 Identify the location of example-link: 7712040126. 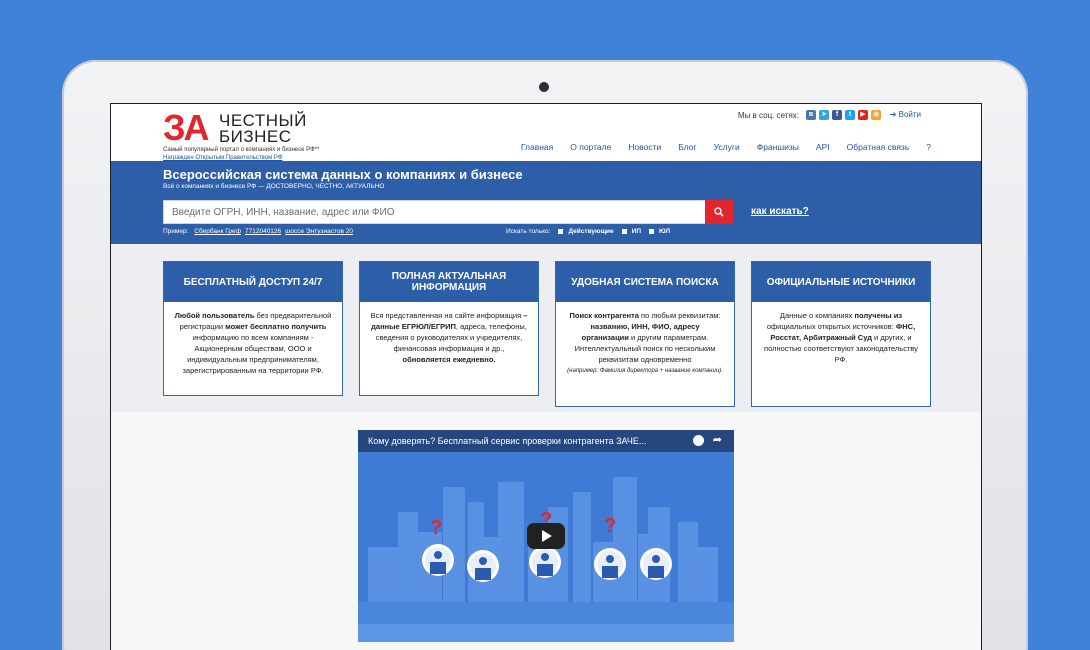
(263, 231).